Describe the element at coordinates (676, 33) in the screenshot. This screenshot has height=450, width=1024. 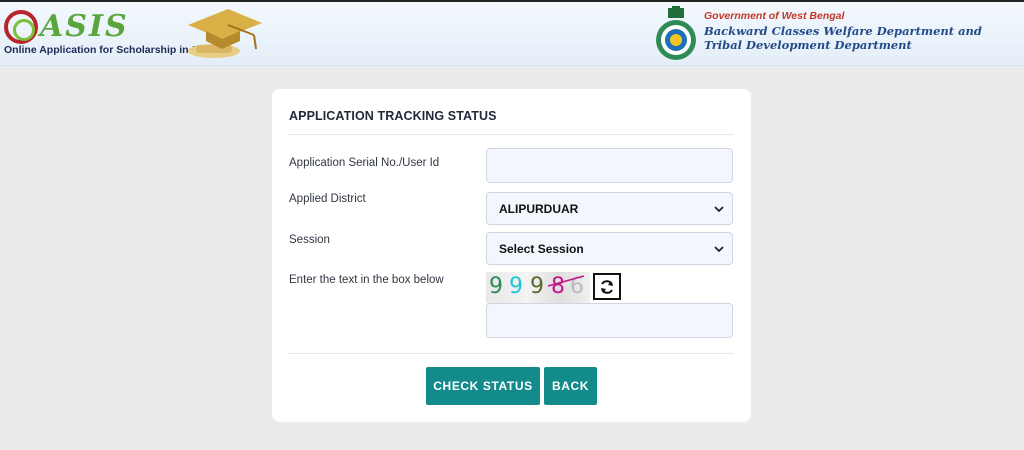
I see `west-bengal-emblem-icon` at that location.